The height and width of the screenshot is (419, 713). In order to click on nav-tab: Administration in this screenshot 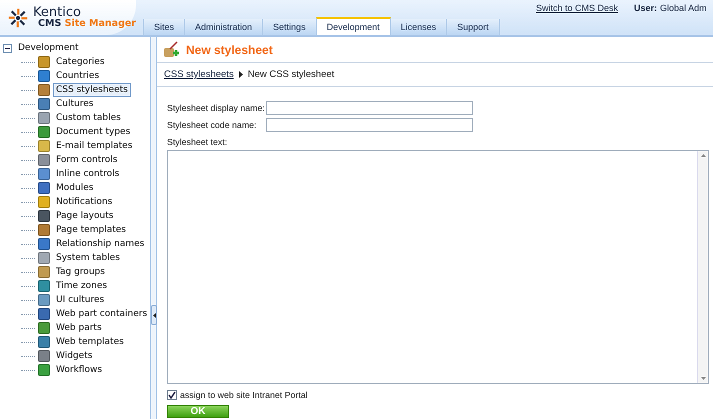, I will do `click(224, 27)`.